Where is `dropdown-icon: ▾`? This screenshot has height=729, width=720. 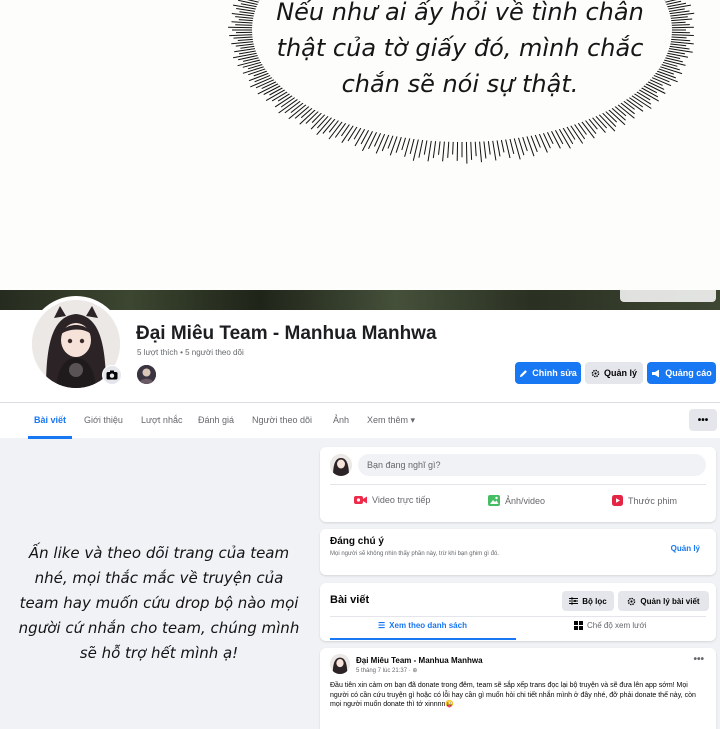 dropdown-icon: ▾ is located at coordinates (413, 420).